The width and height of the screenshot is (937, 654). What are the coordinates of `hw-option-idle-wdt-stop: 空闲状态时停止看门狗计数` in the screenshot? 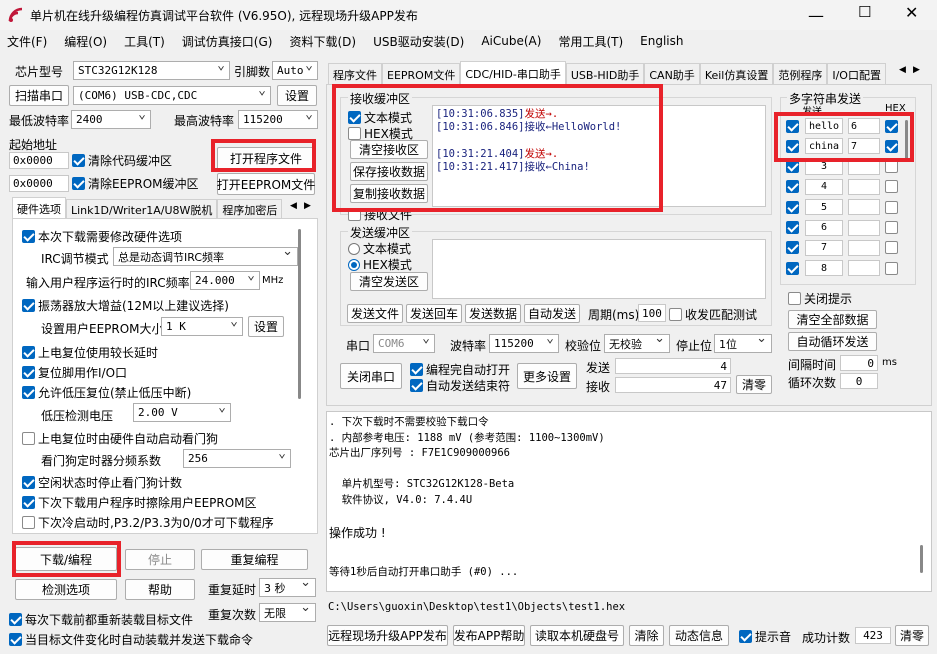 It's located at (102, 482).